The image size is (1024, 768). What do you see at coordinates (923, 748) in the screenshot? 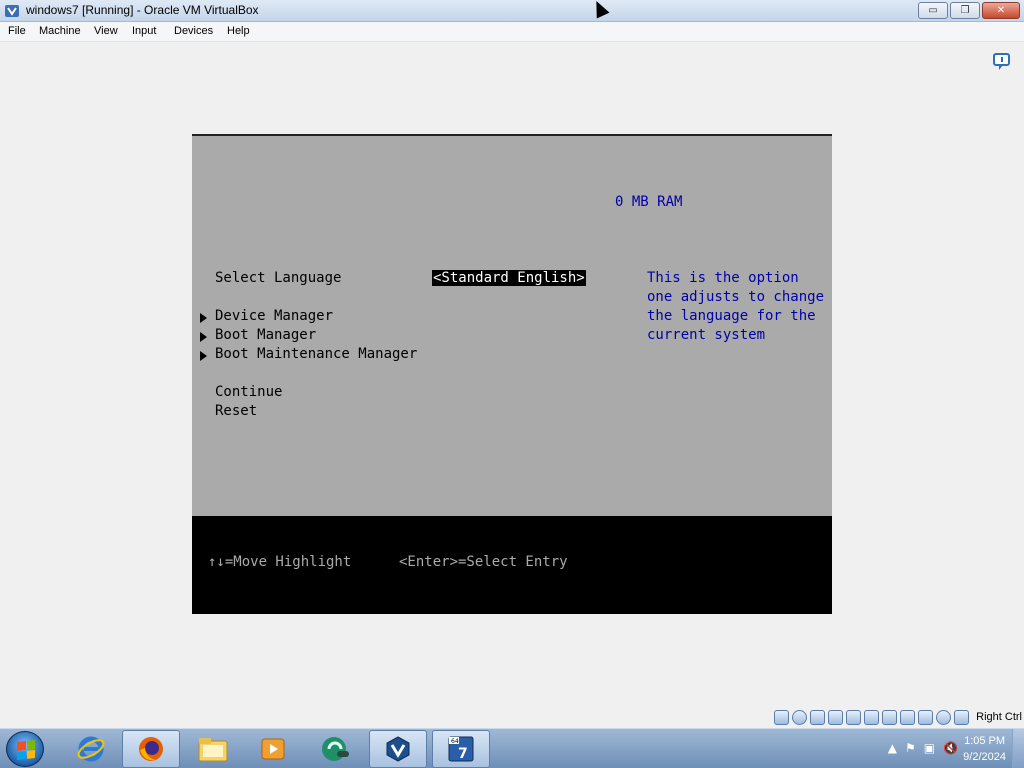
I see `system-tray: ▲ ⚑ ▣ 🔇` at bounding box center [923, 748].